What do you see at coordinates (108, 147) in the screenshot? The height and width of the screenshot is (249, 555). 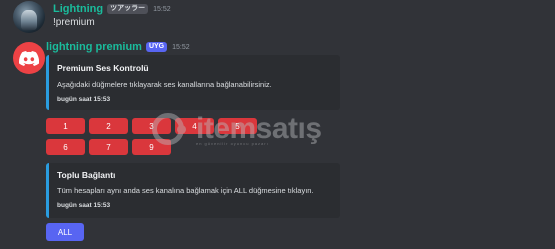 I see `voice-button-7: 7` at bounding box center [108, 147].